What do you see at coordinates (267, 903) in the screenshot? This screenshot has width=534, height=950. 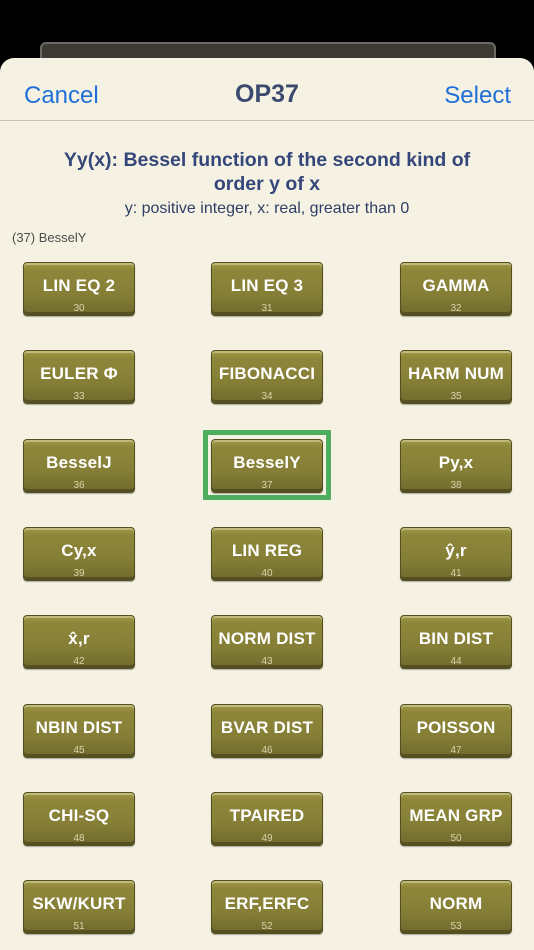 I see `function-key-label: ERF,ERFC` at bounding box center [267, 903].